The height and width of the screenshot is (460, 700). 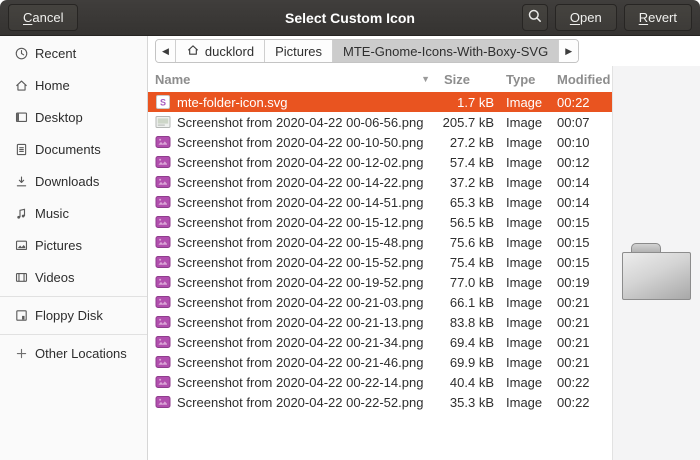 I want to click on search-button, so click(x=534, y=17).